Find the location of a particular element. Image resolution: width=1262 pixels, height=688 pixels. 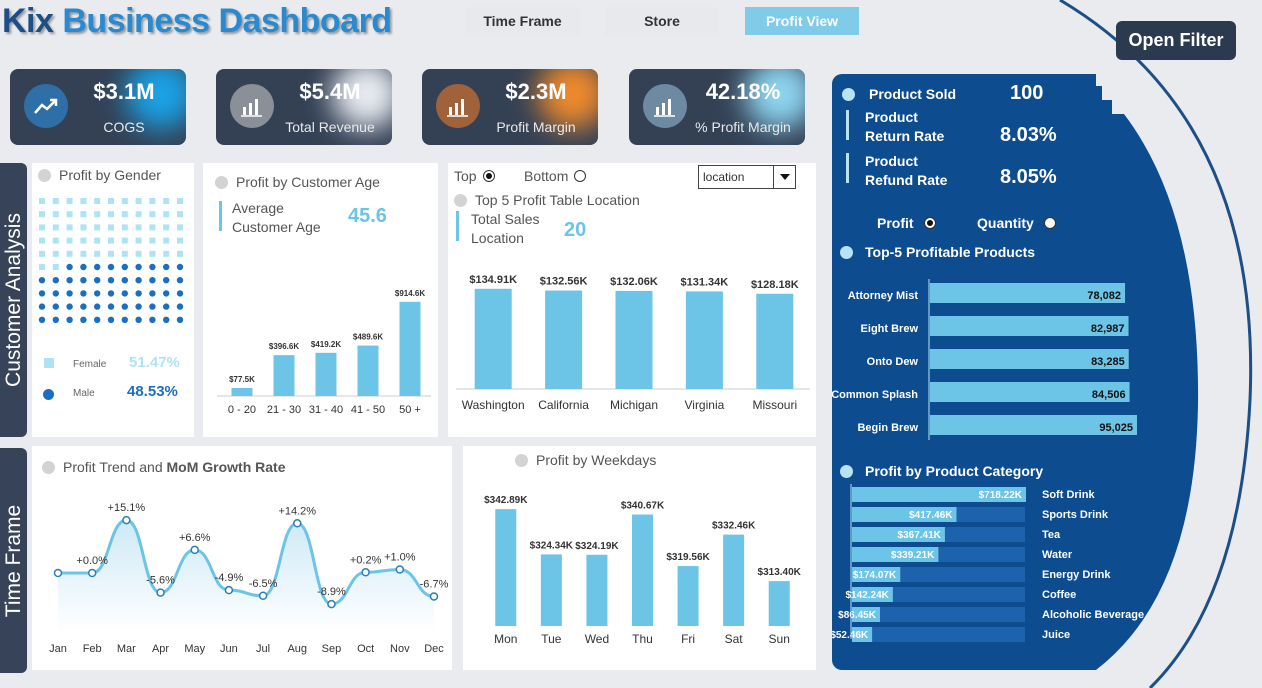

category-label: Coffee is located at coordinates (1059, 595).